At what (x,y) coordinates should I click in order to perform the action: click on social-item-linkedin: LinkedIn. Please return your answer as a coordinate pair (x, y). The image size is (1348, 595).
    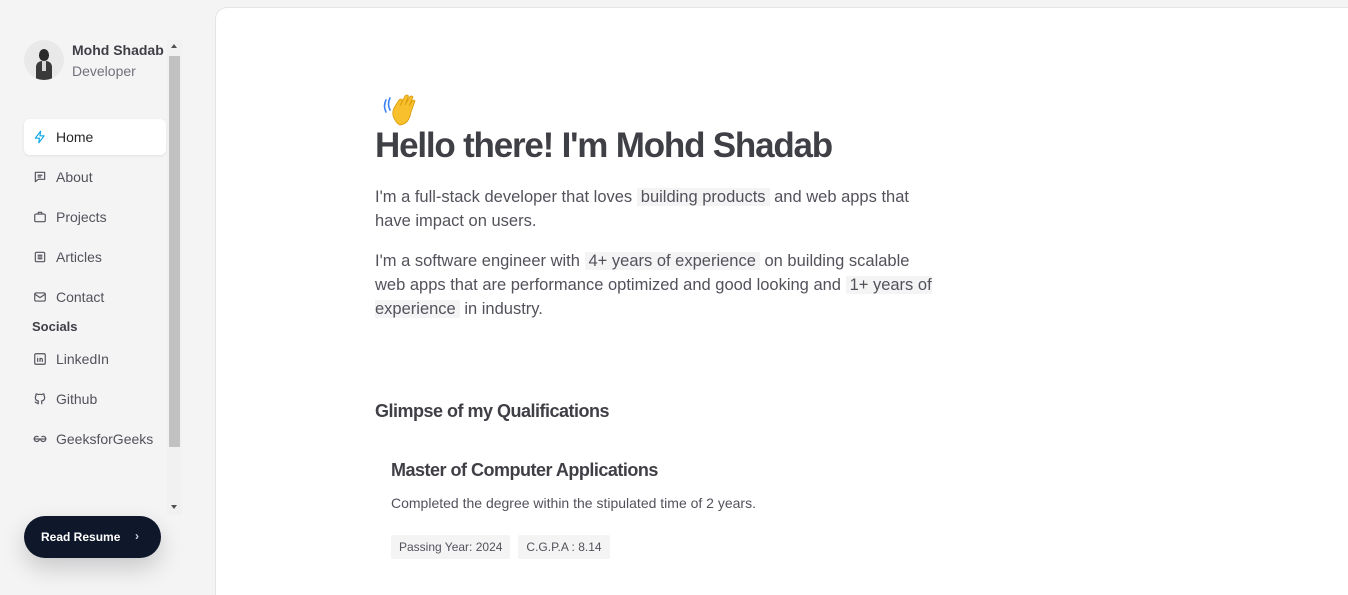
    Looking at the image, I should click on (95, 359).